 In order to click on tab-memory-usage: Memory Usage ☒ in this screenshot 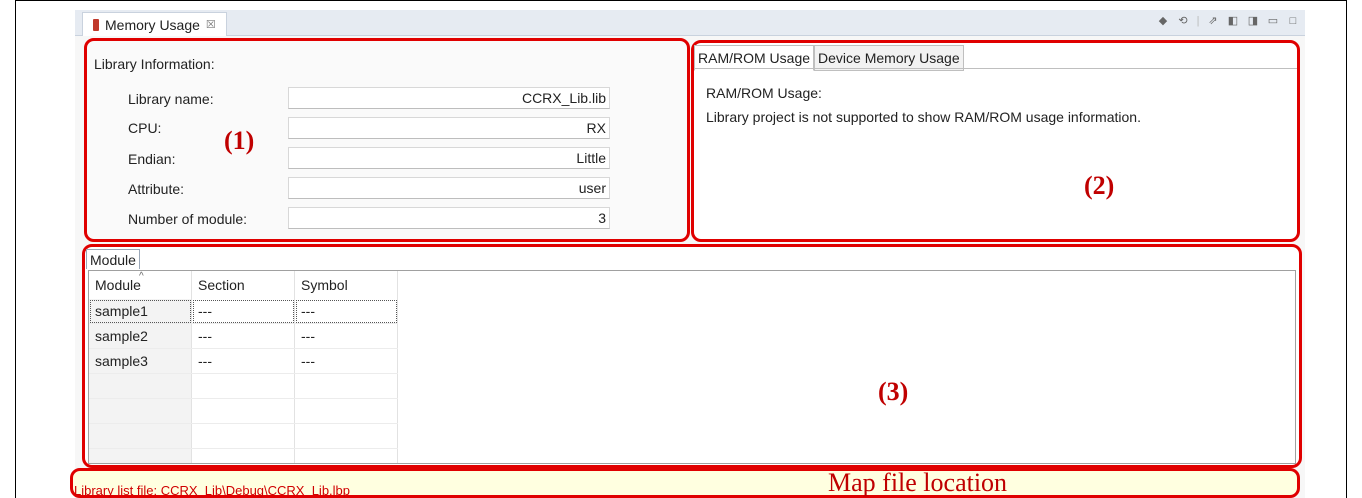, I will do `click(154, 24)`.